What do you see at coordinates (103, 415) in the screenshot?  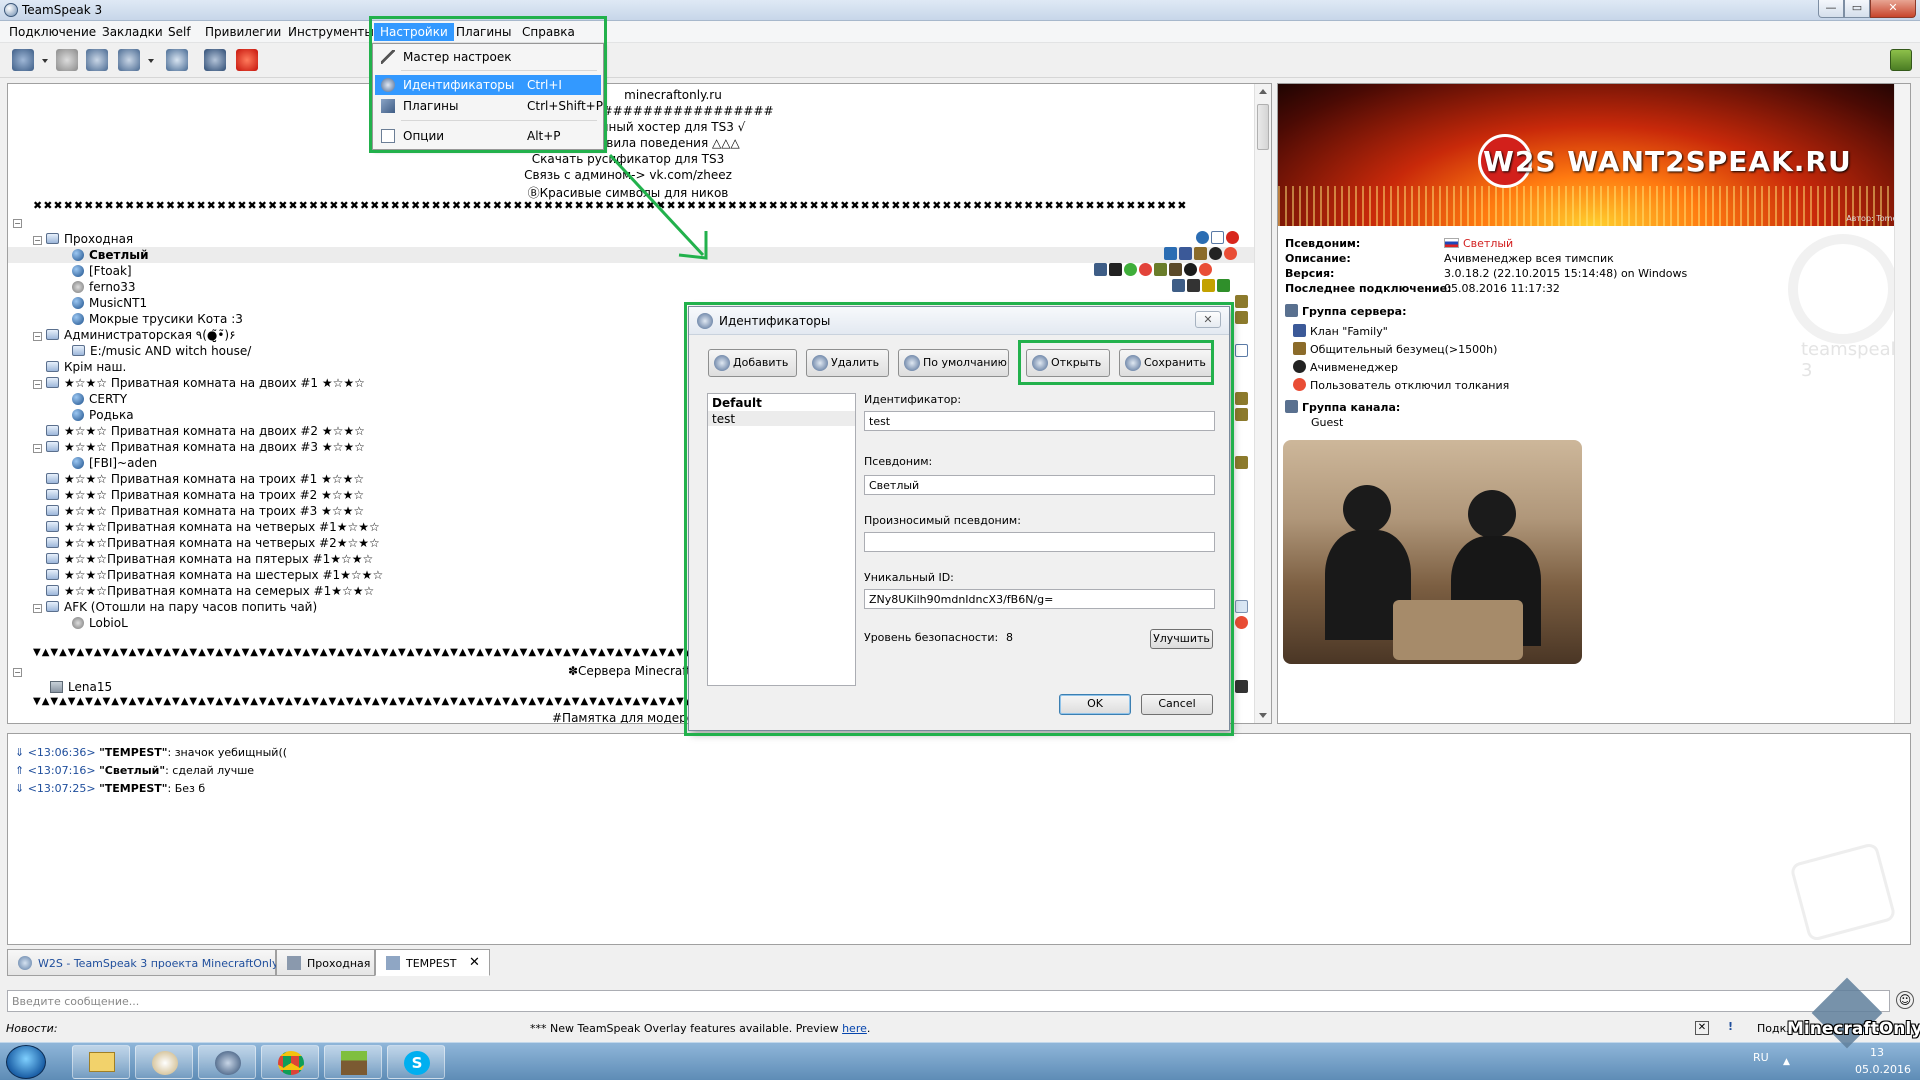 I see `client-row: Родька` at bounding box center [103, 415].